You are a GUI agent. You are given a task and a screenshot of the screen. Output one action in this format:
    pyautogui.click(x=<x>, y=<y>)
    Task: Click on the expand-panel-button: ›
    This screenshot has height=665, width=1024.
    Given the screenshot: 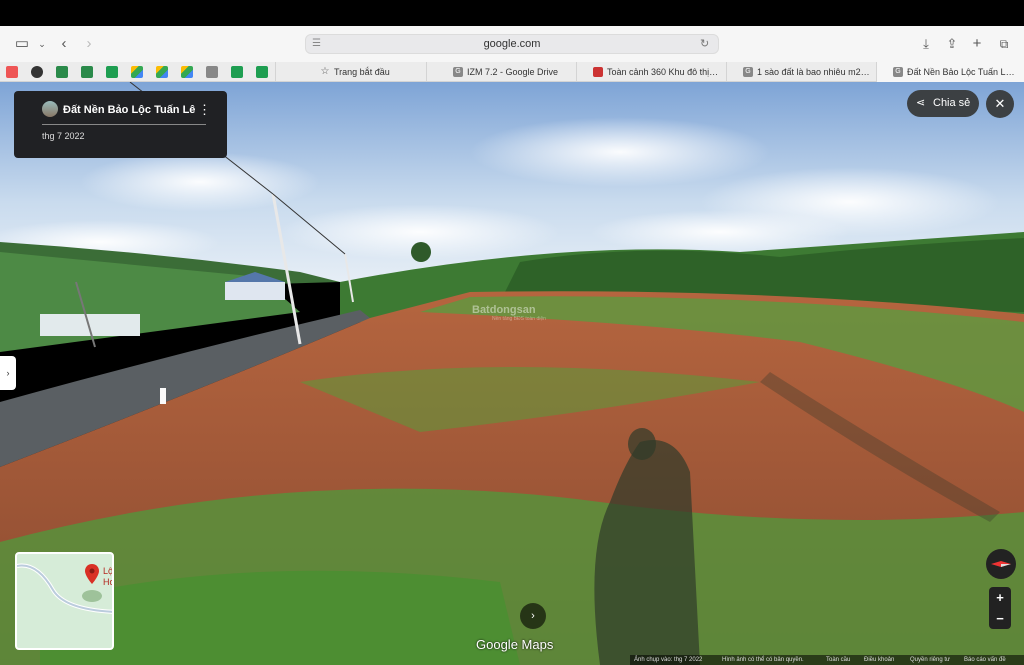 What is the action you would take?
    pyautogui.click(x=8, y=373)
    